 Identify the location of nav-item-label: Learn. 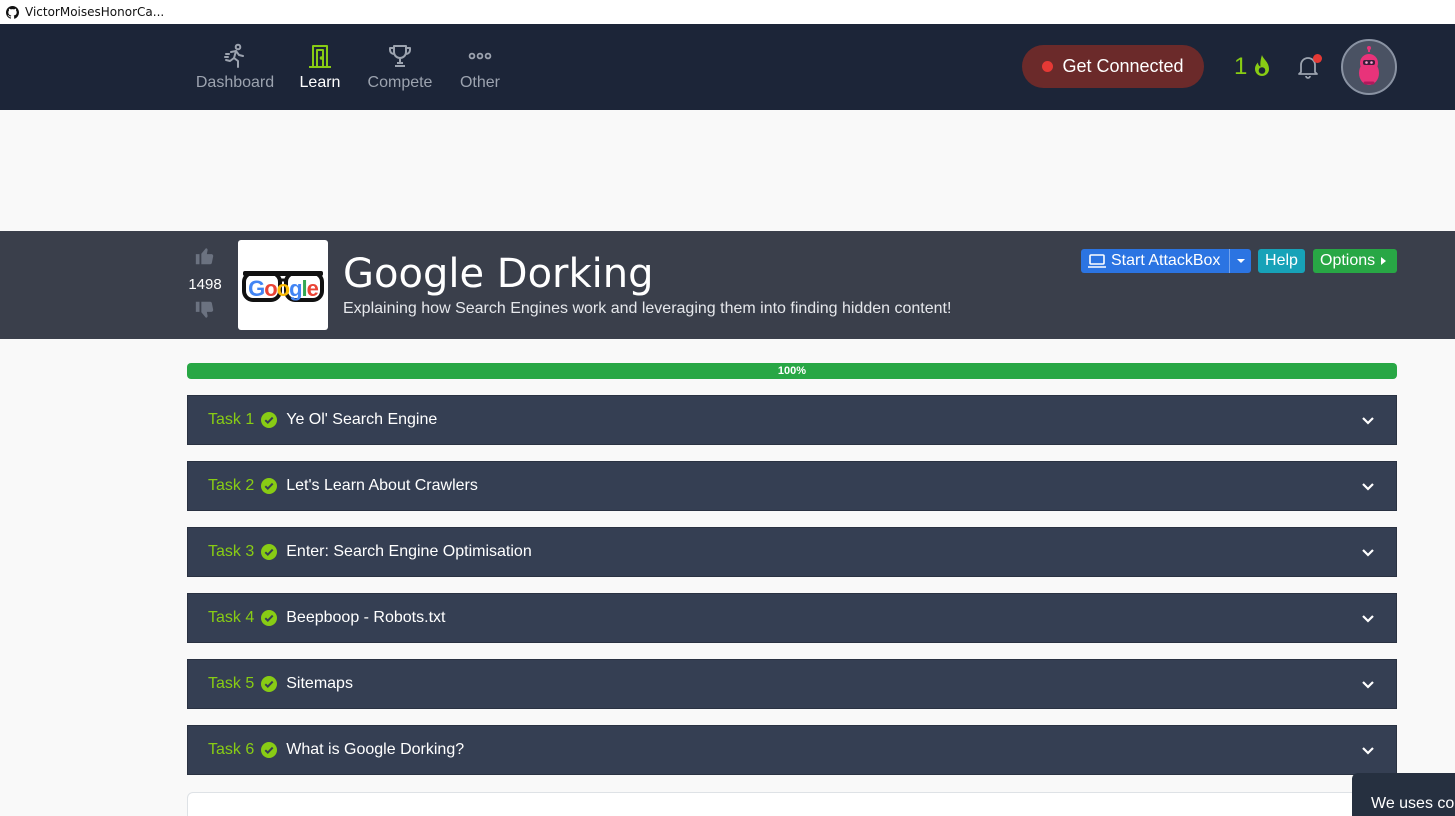
(320, 82).